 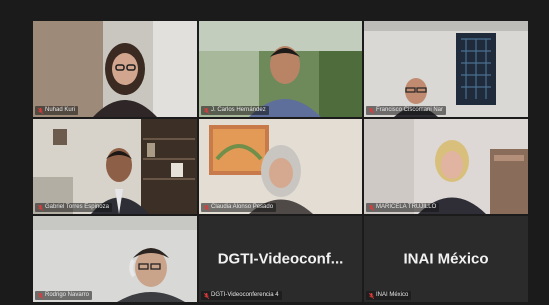 I want to click on participant-name-tag: Francisco Ciscomani Nar, so click(x=406, y=110).